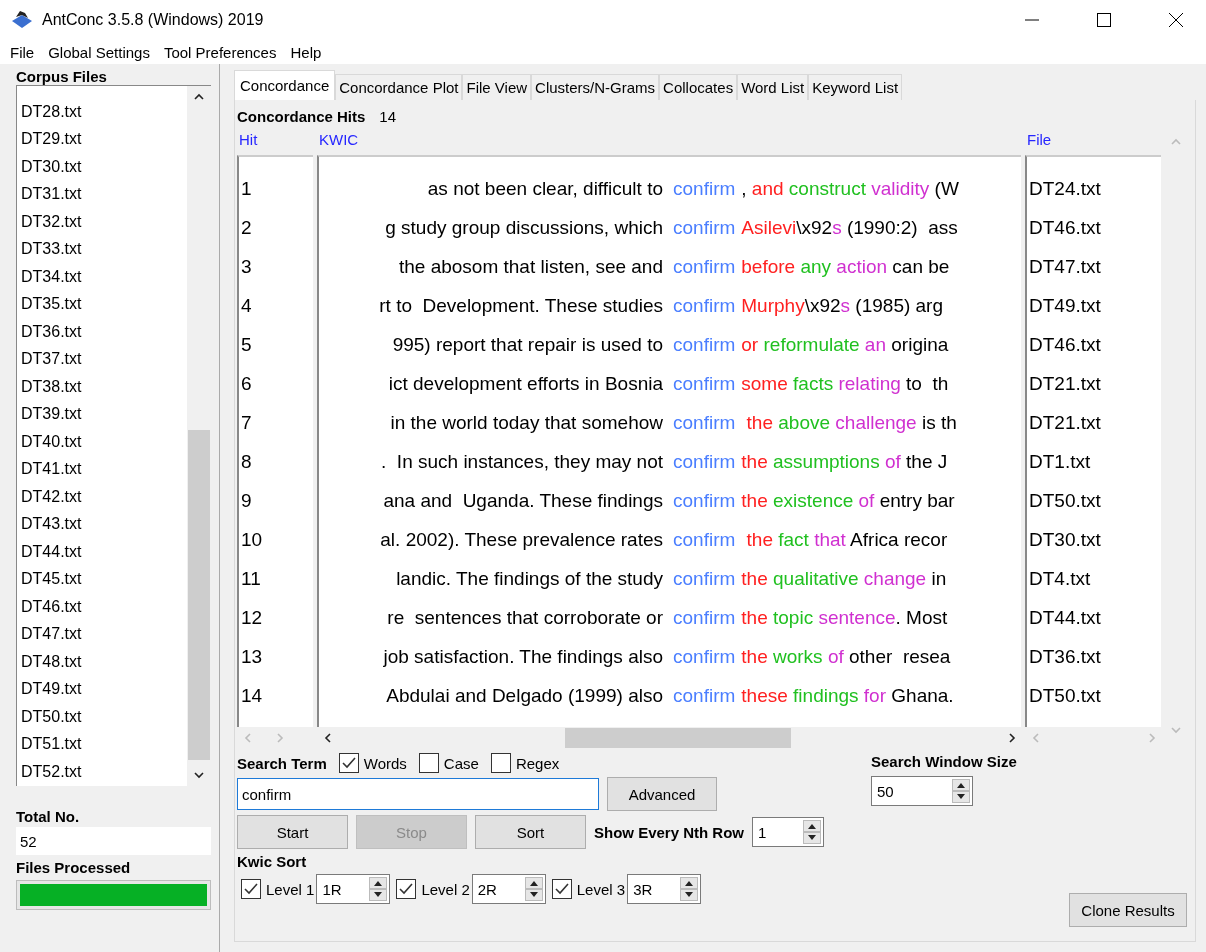 Image resolution: width=1206 pixels, height=952 pixels. Describe the element at coordinates (246, 266) in the screenshot. I see `hit-number: 3` at that location.